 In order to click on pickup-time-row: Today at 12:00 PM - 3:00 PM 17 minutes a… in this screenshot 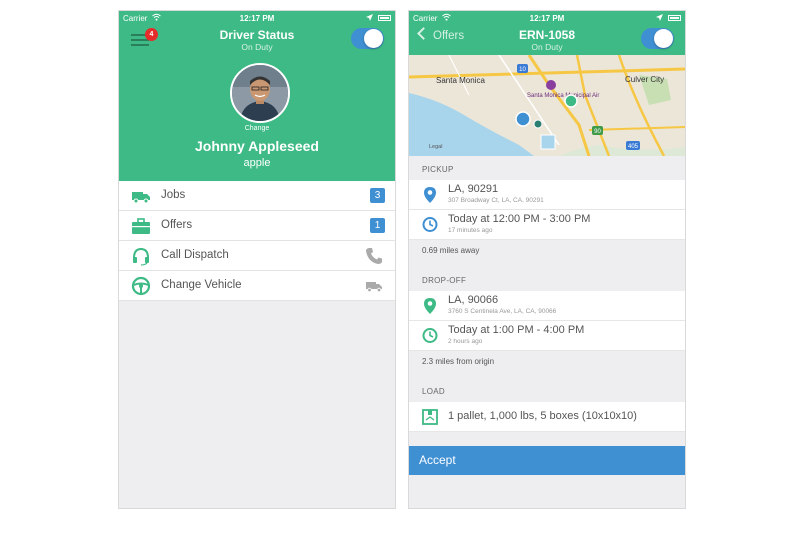, I will do `click(547, 225)`.